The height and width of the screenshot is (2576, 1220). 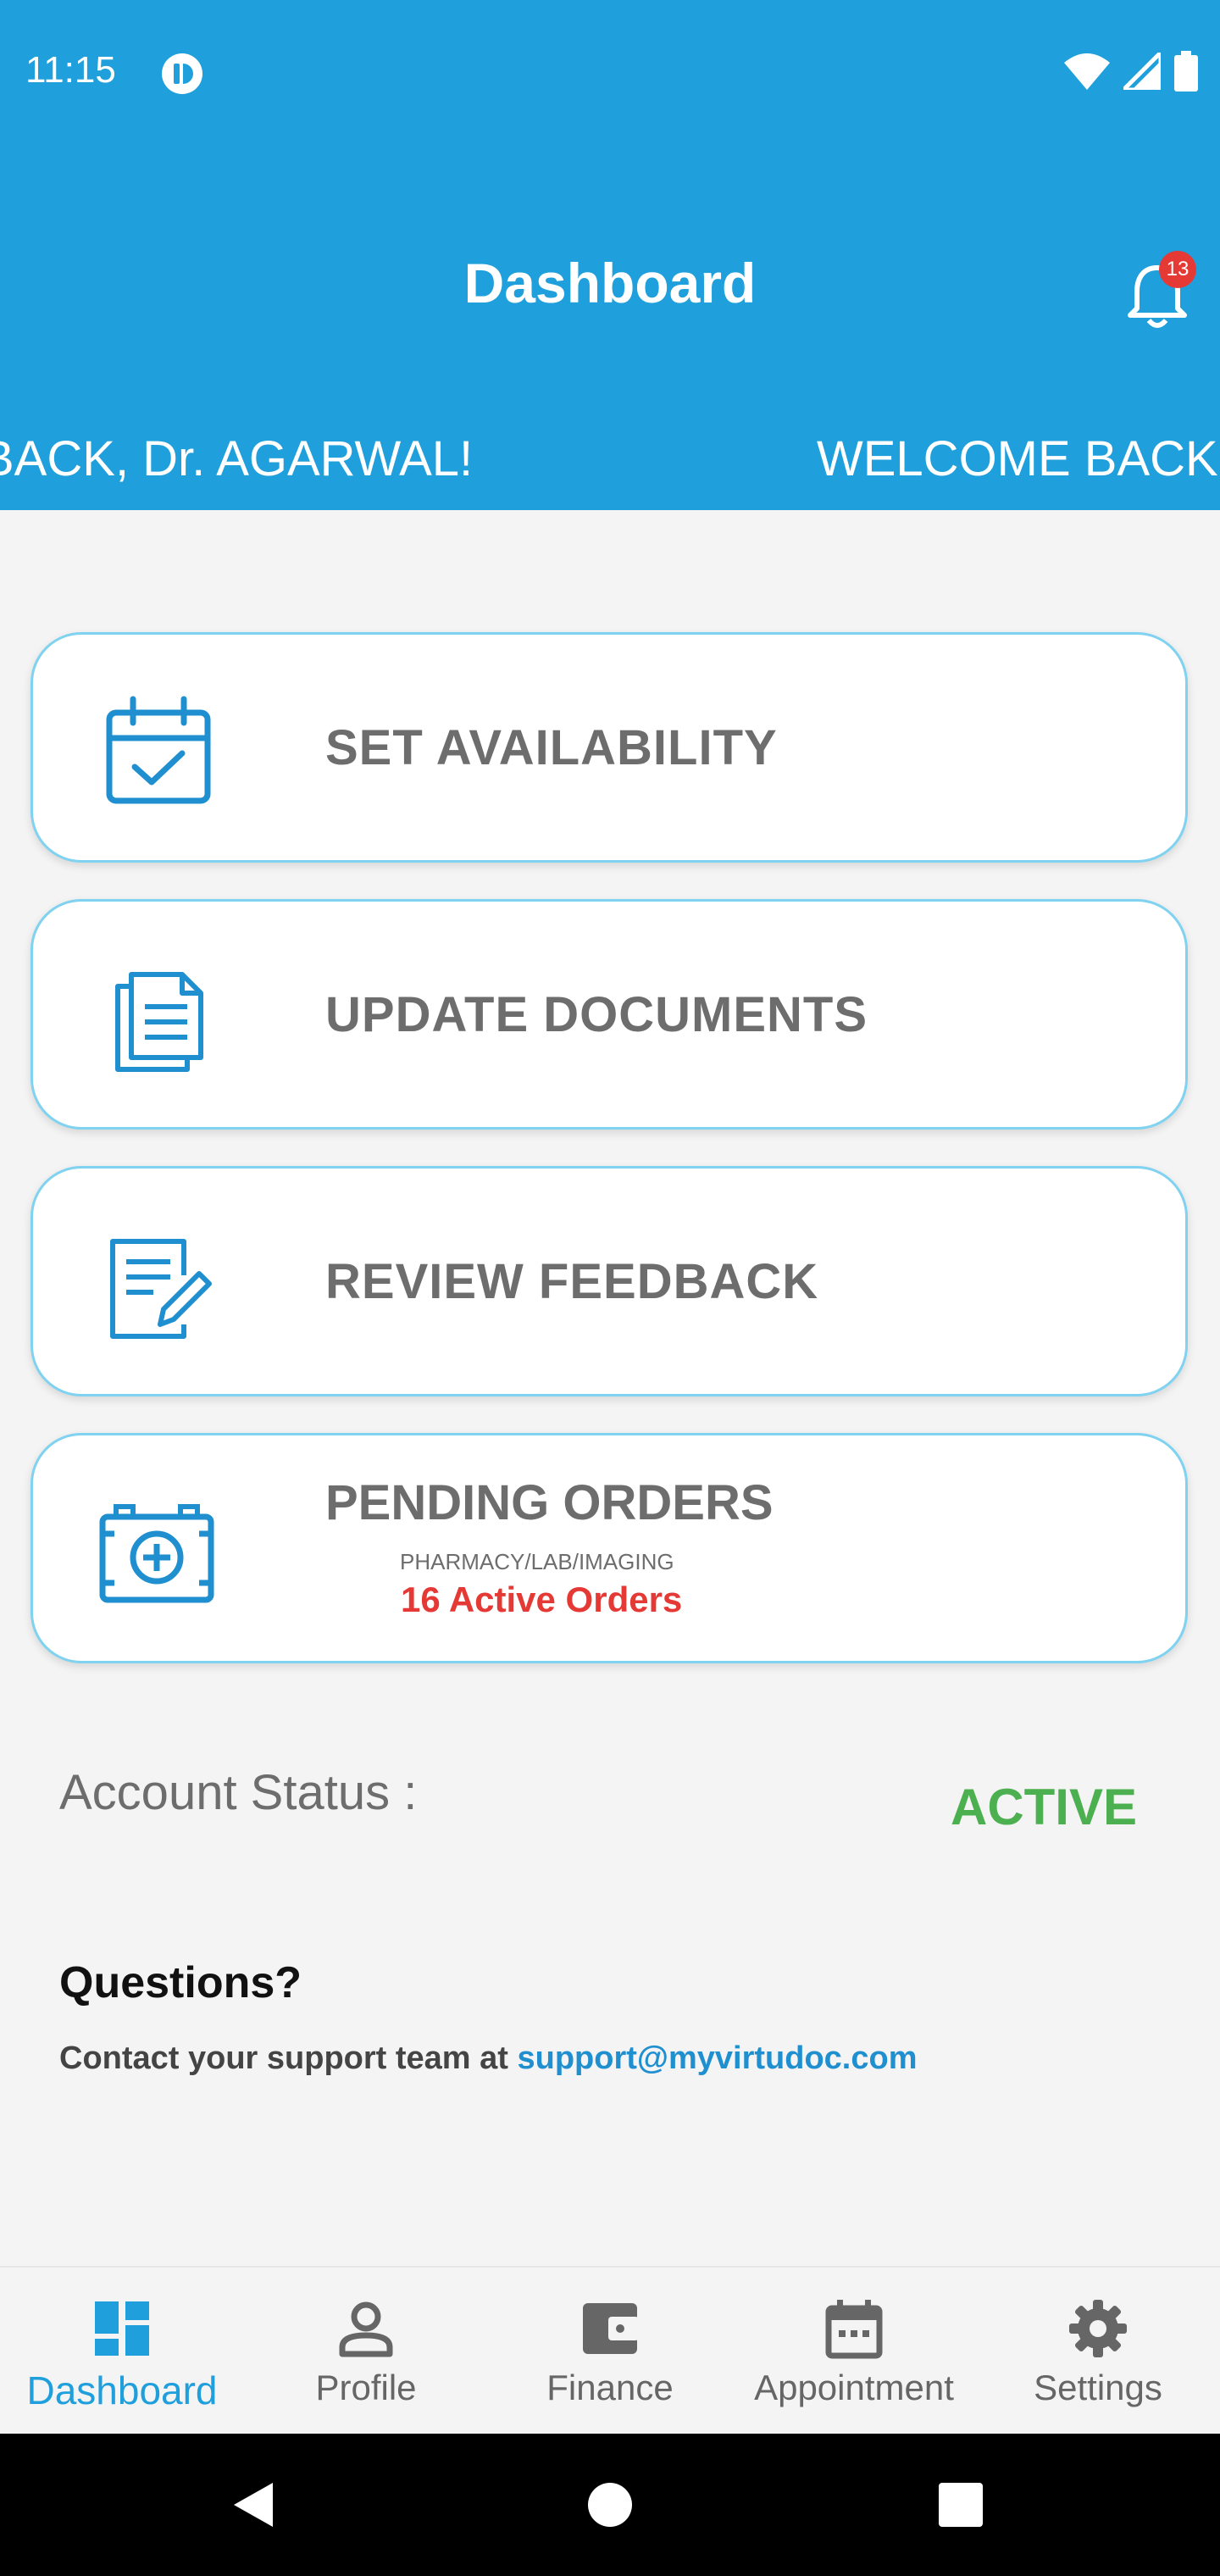 I want to click on status-time: 11:15, so click(x=70, y=70).